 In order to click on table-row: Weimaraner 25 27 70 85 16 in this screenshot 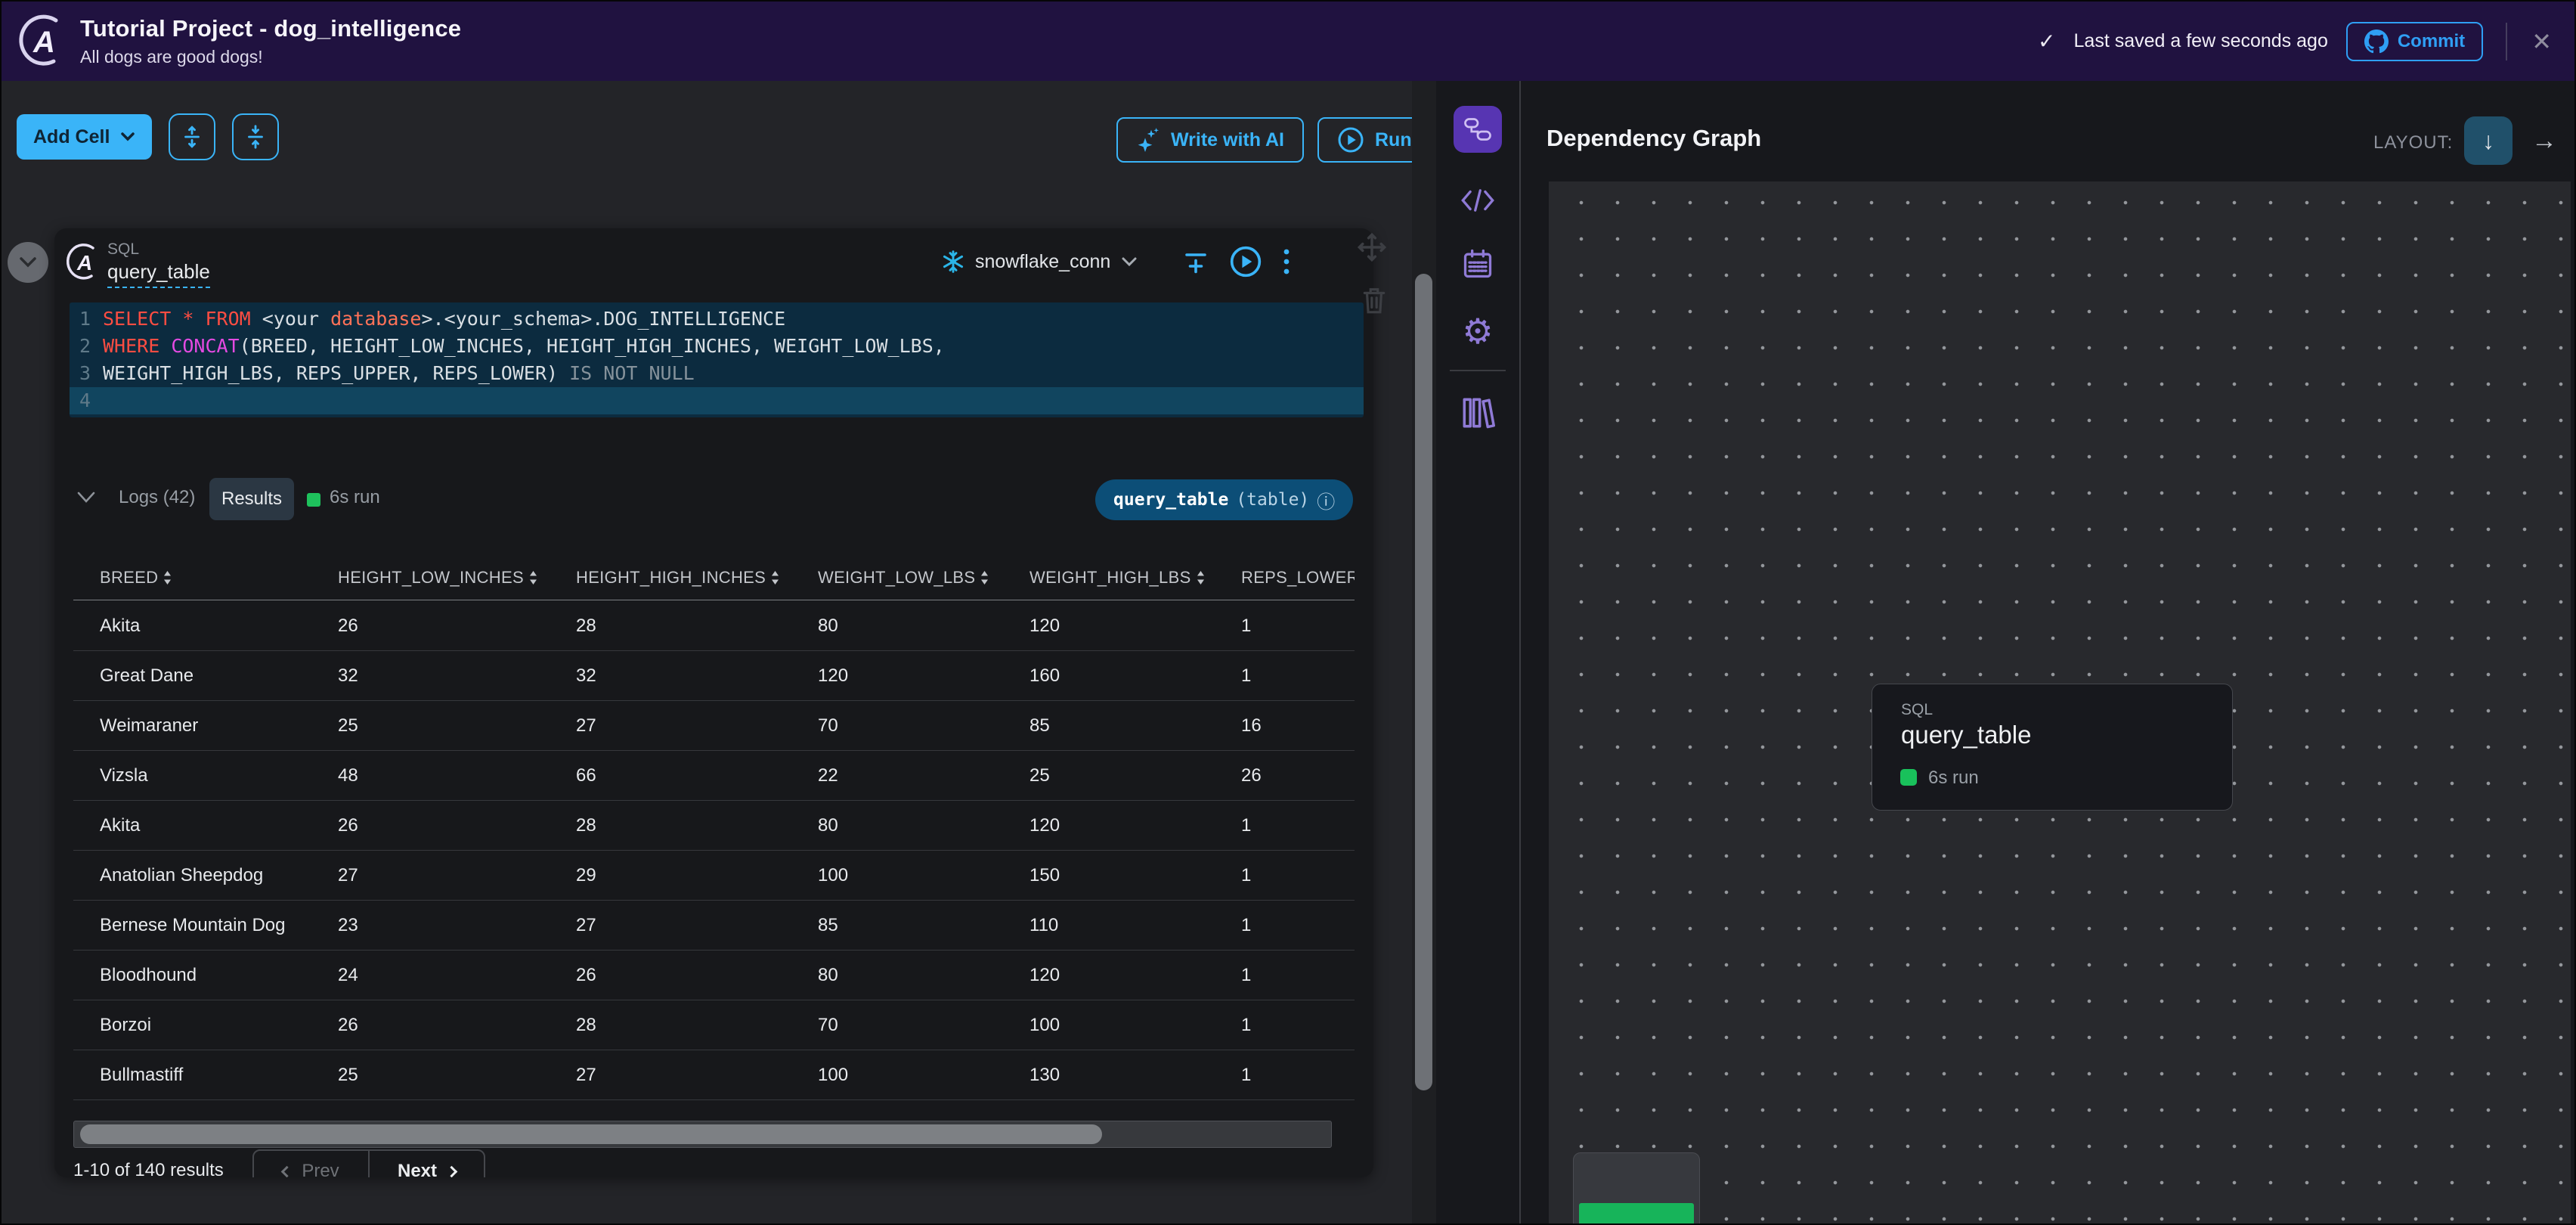, I will do `click(714, 726)`.